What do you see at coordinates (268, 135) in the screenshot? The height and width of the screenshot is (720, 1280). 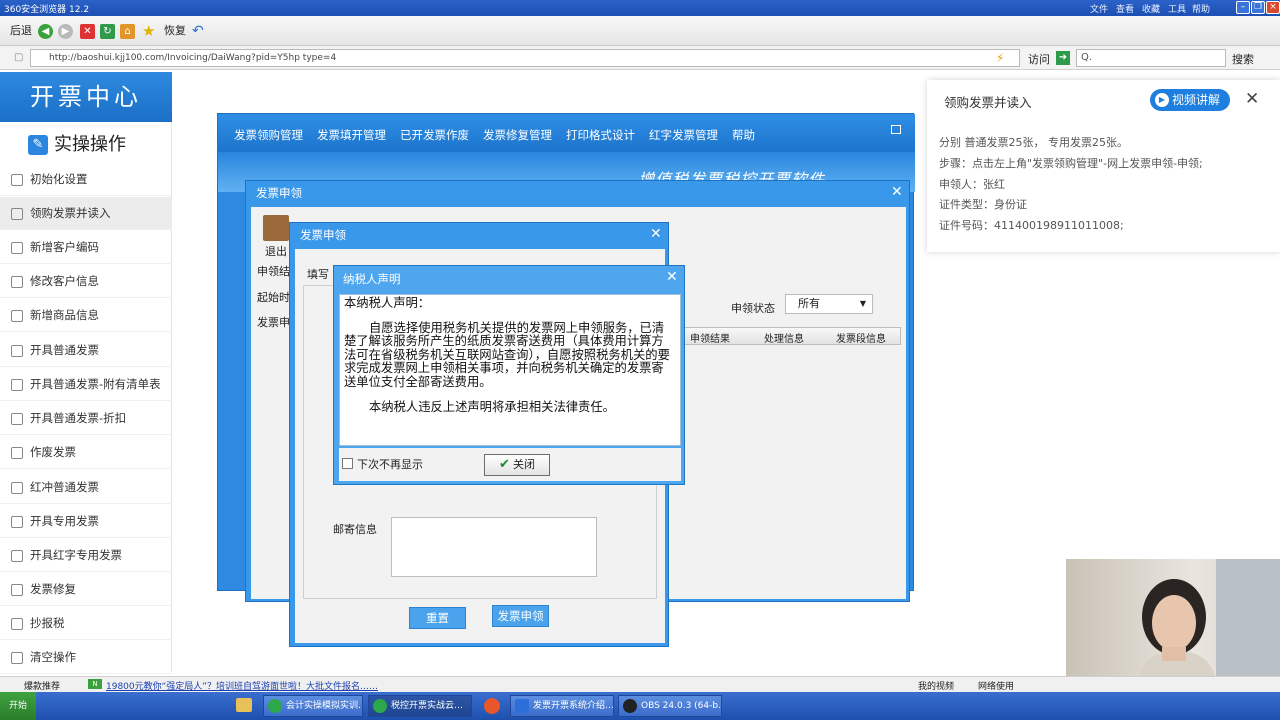 I see `app-menu-purchase: 发票领购管理` at bounding box center [268, 135].